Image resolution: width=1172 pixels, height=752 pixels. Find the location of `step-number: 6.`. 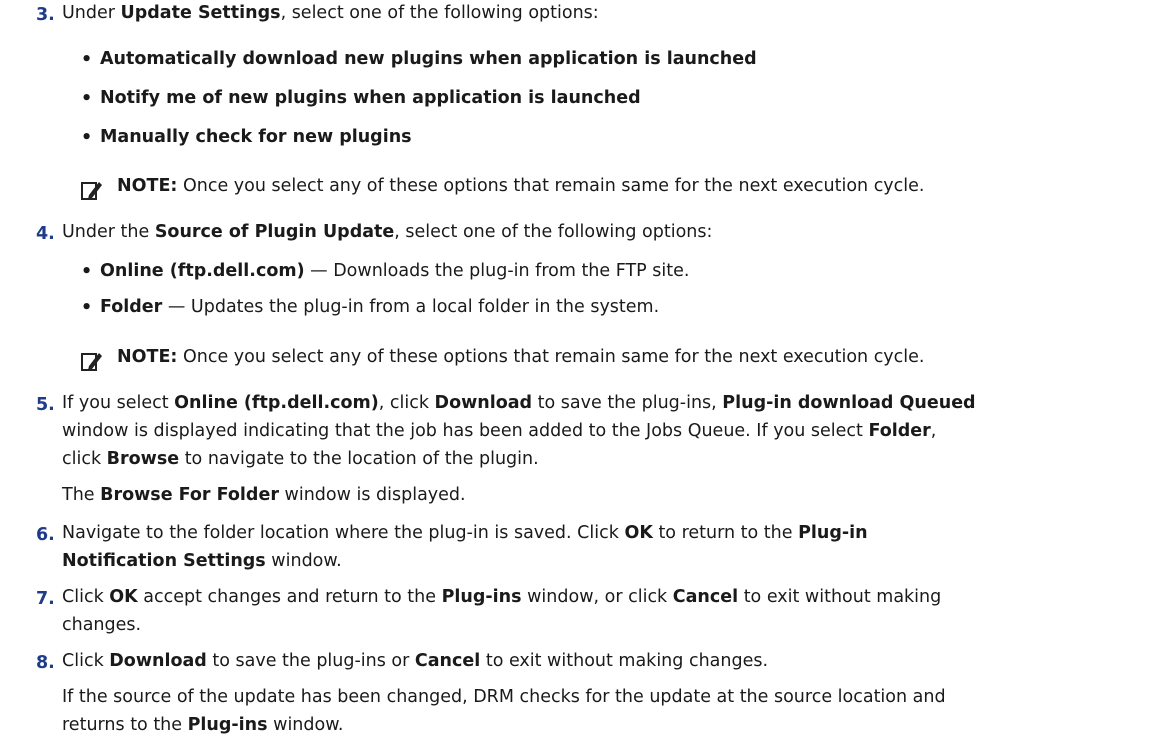

step-number: 6. is located at coordinates (45, 535).